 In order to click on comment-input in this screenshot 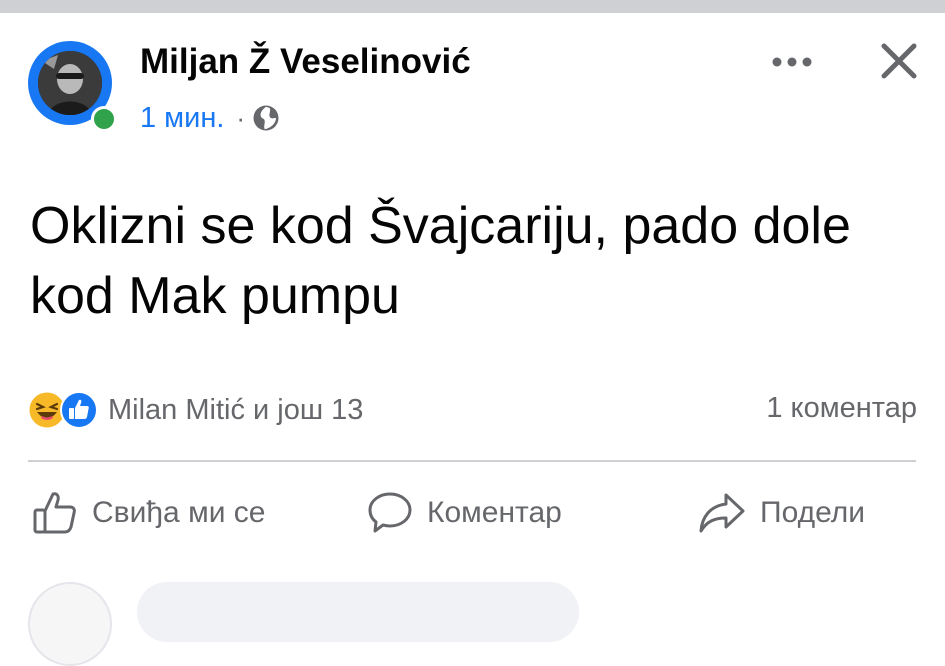, I will do `click(358, 612)`.